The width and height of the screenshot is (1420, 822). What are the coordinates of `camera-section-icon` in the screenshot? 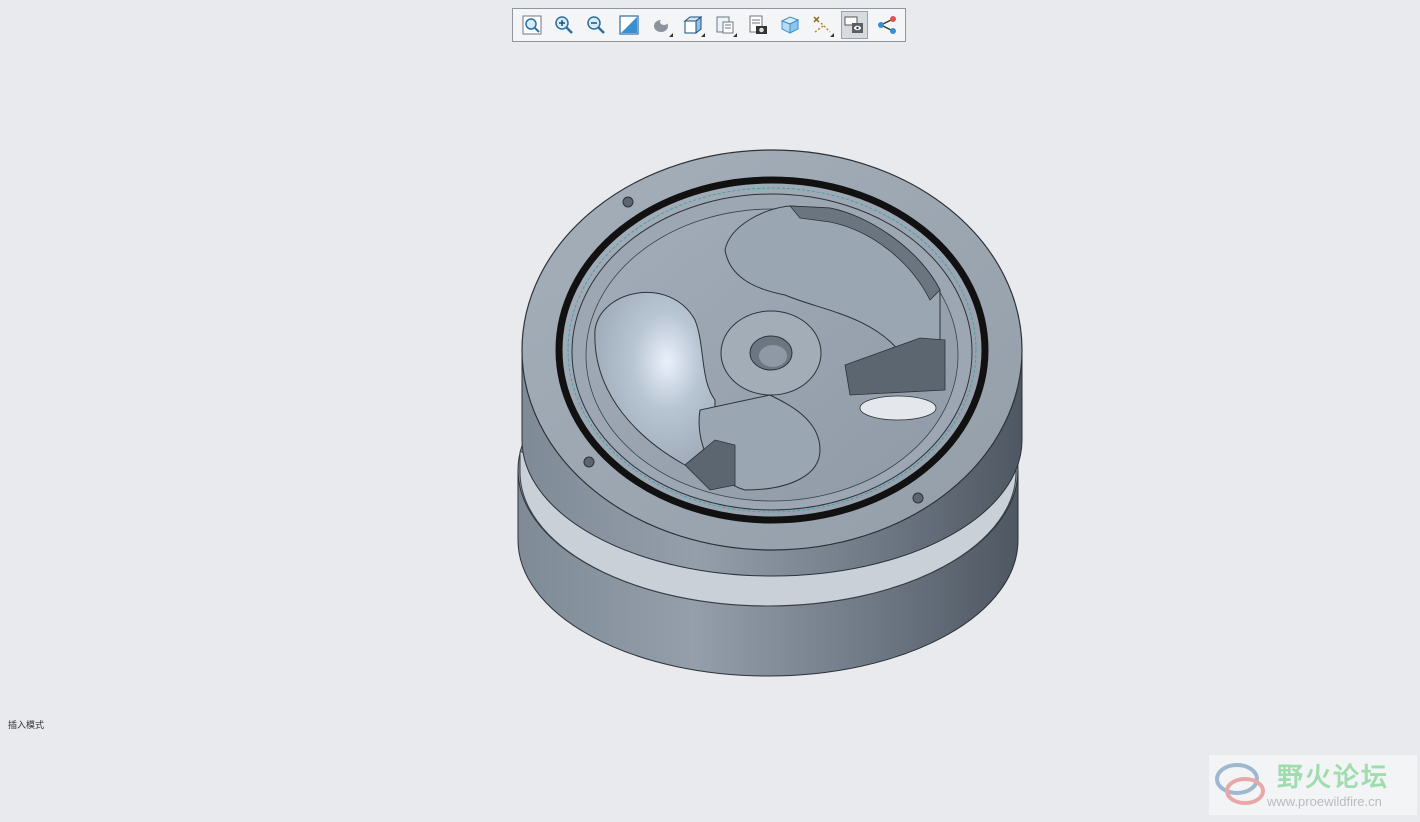 It's located at (758, 24).